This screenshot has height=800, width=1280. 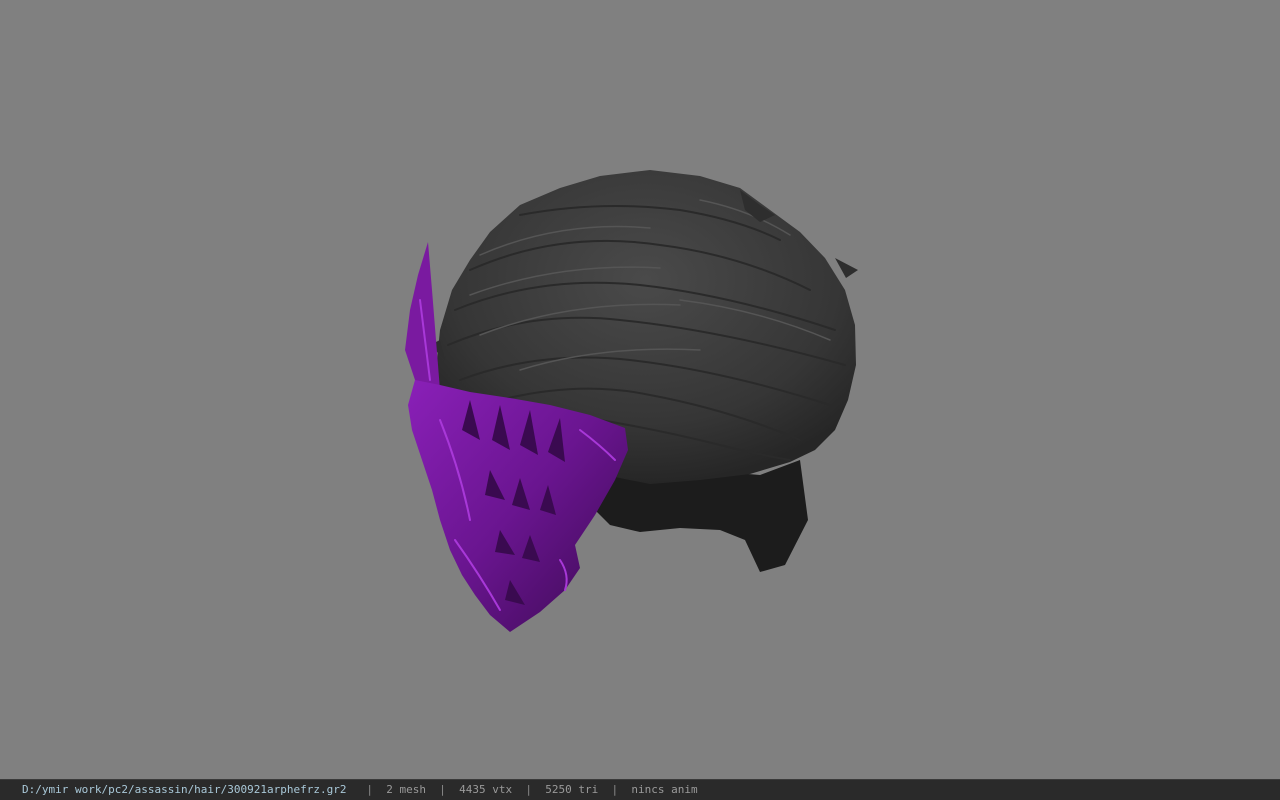 What do you see at coordinates (486, 789) in the screenshot?
I see `vertex-count-label: 4435 vtx` at bounding box center [486, 789].